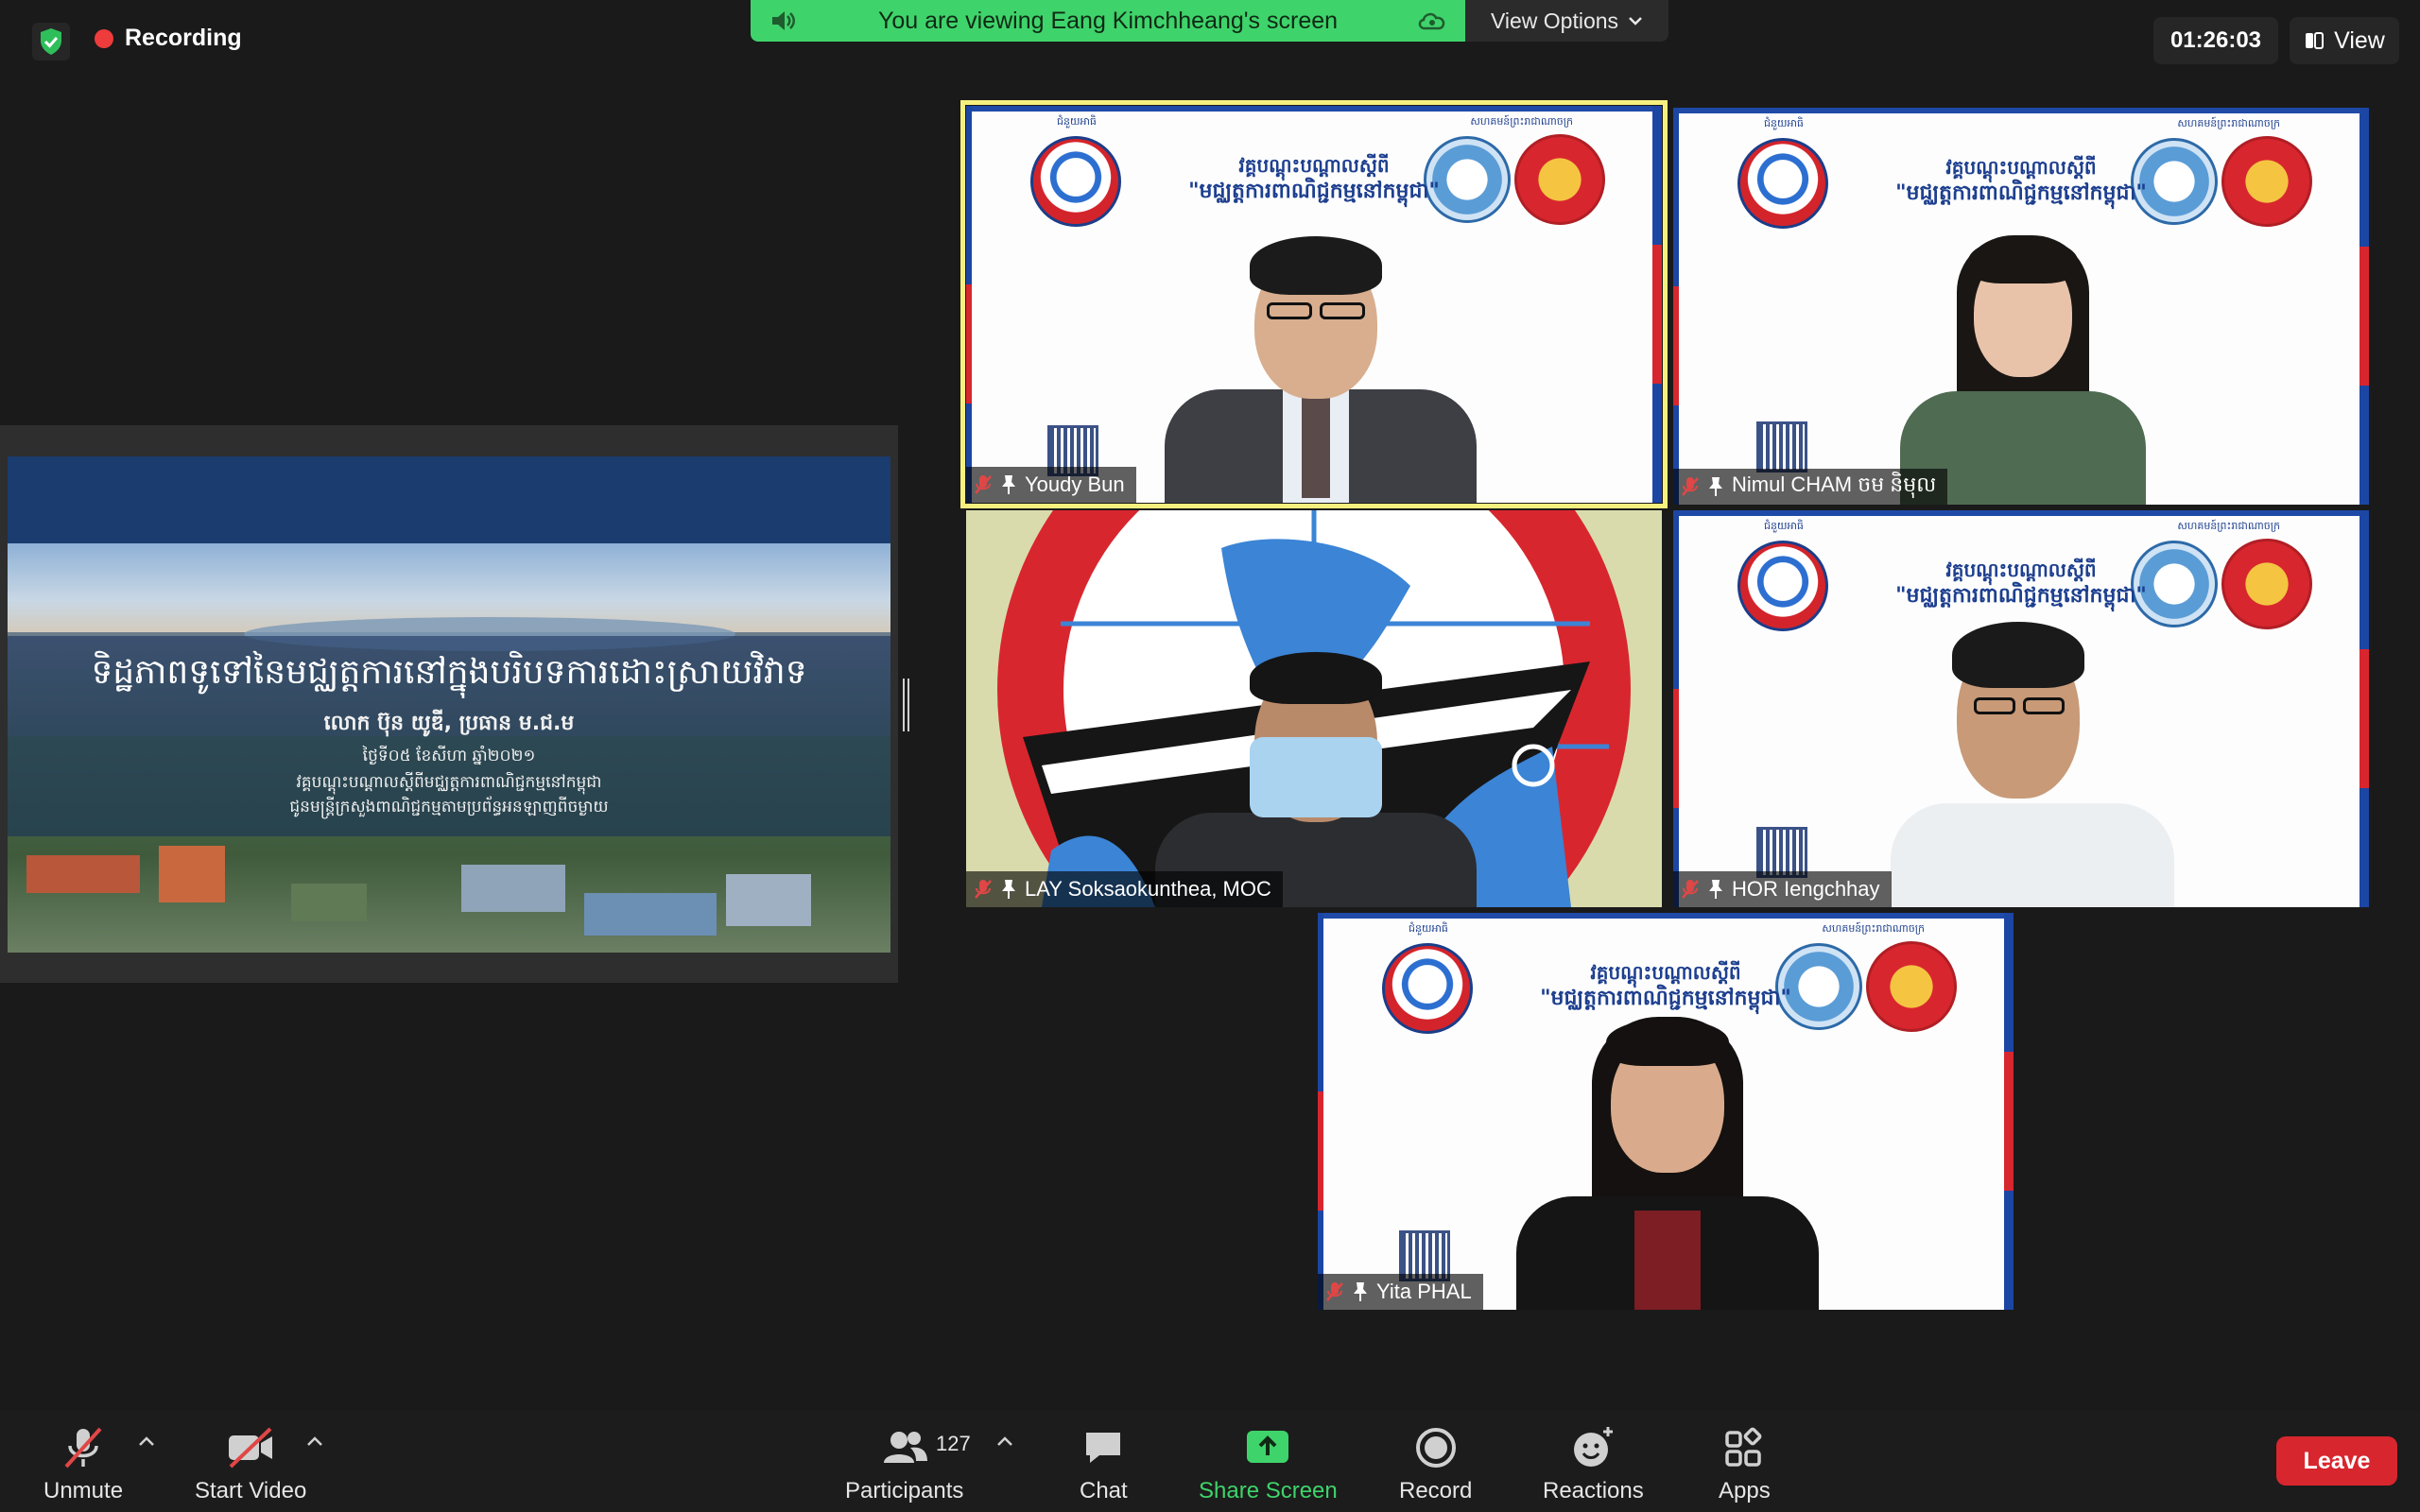  Describe the element at coordinates (1436, 1490) in the screenshot. I see `record-label: Record` at that location.